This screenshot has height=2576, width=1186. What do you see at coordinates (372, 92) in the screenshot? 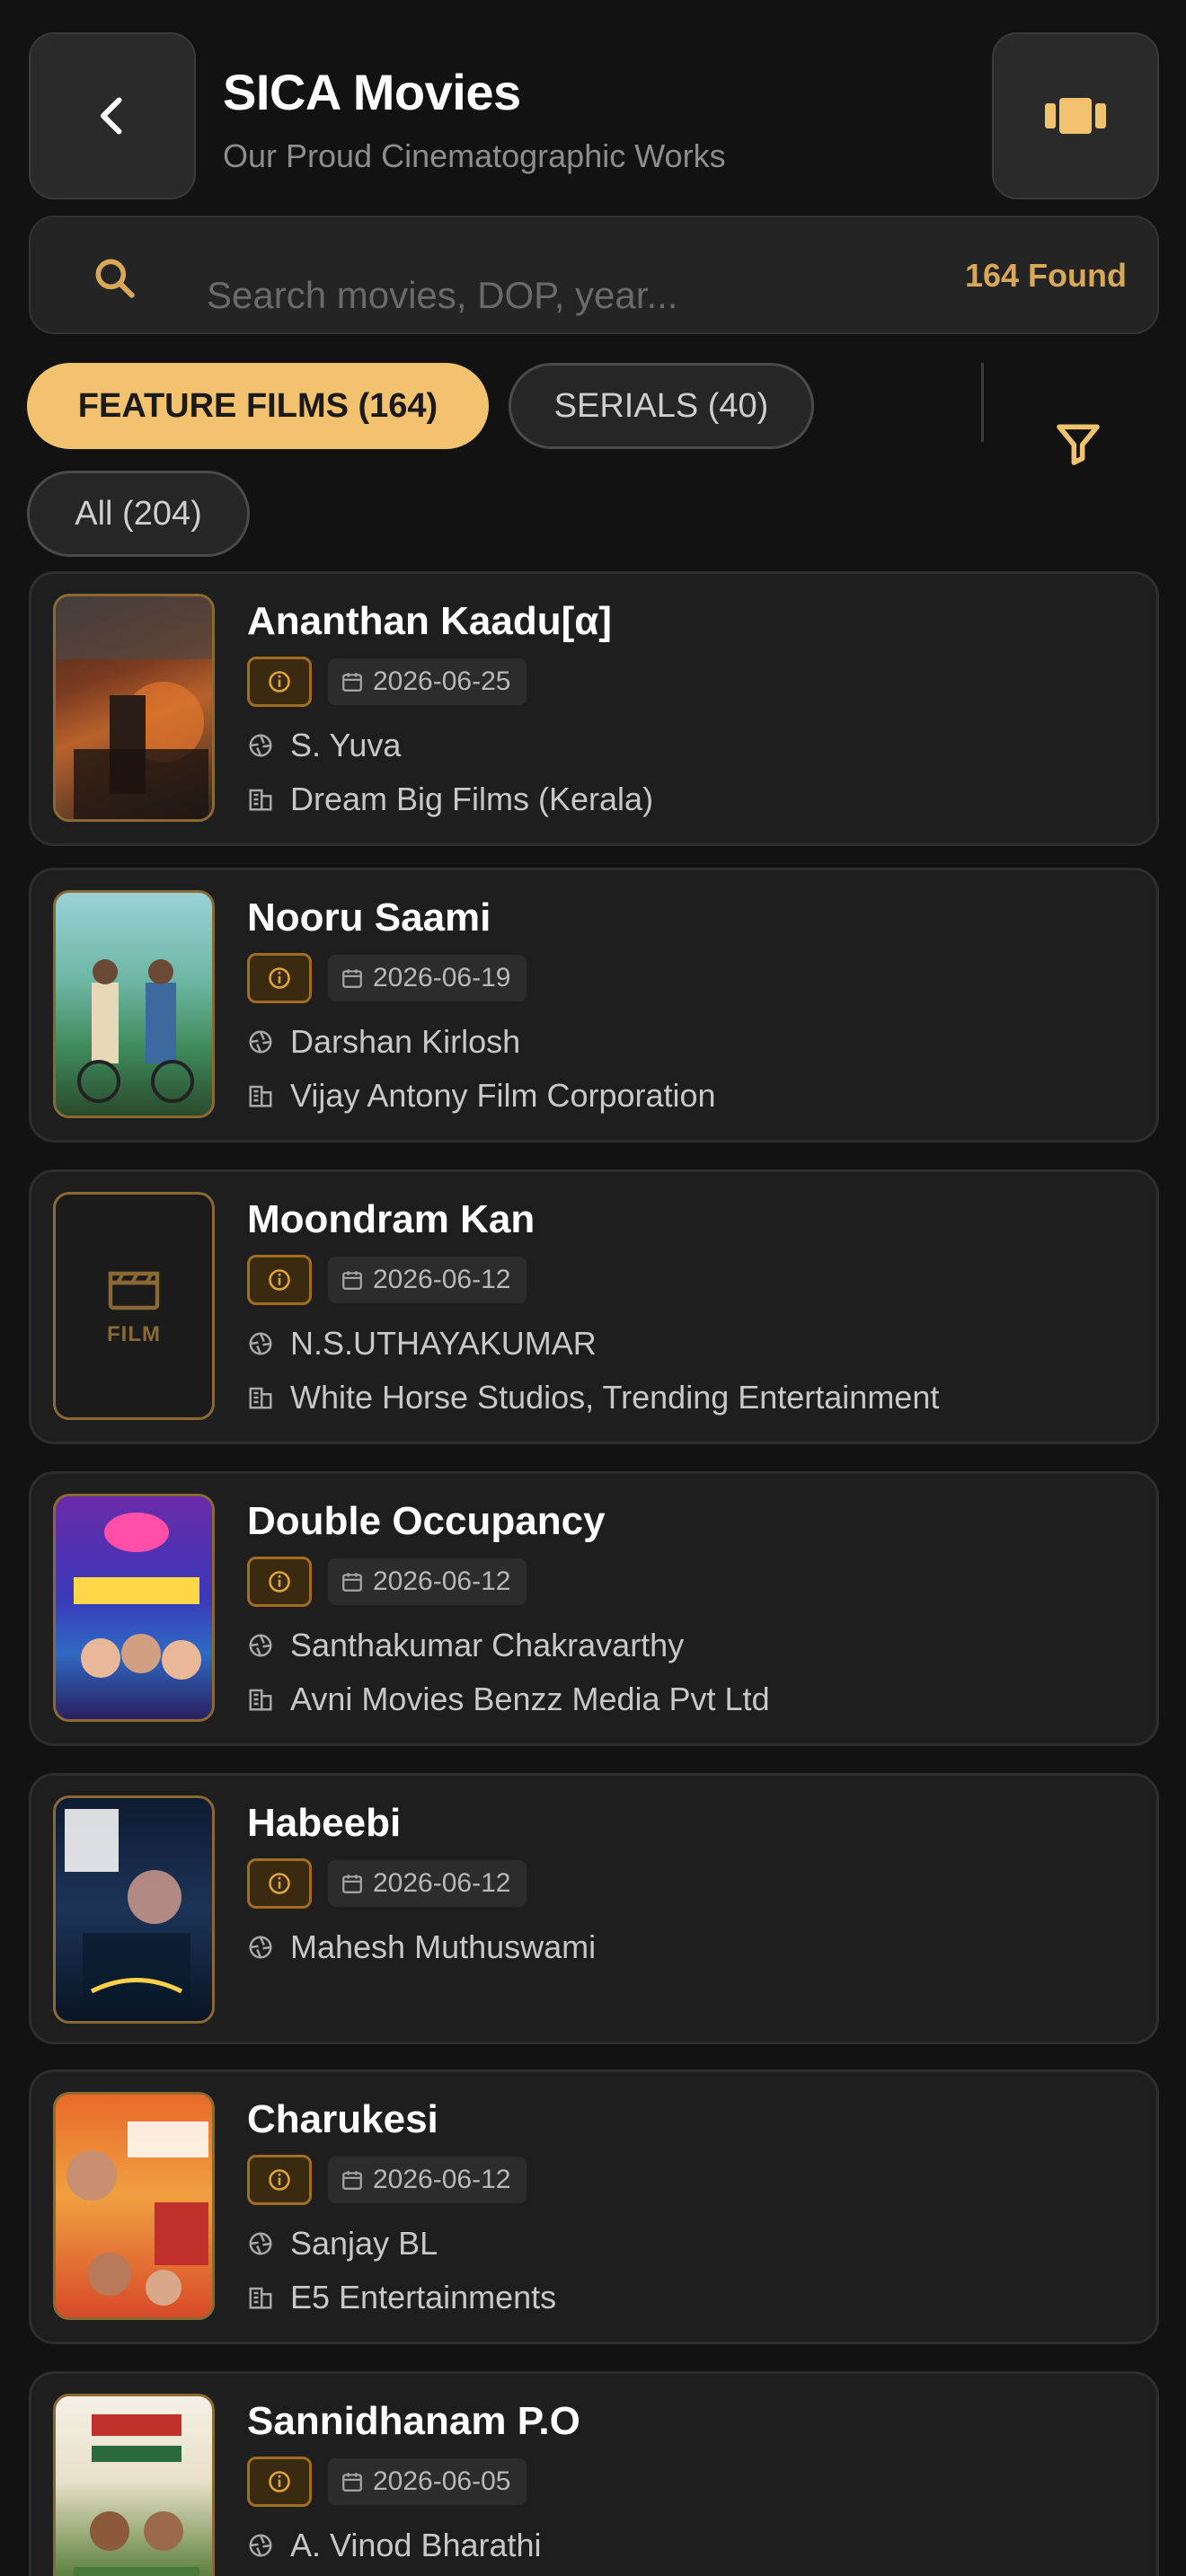
I see `page-title: SICA Movies` at bounding box center [372, 92].